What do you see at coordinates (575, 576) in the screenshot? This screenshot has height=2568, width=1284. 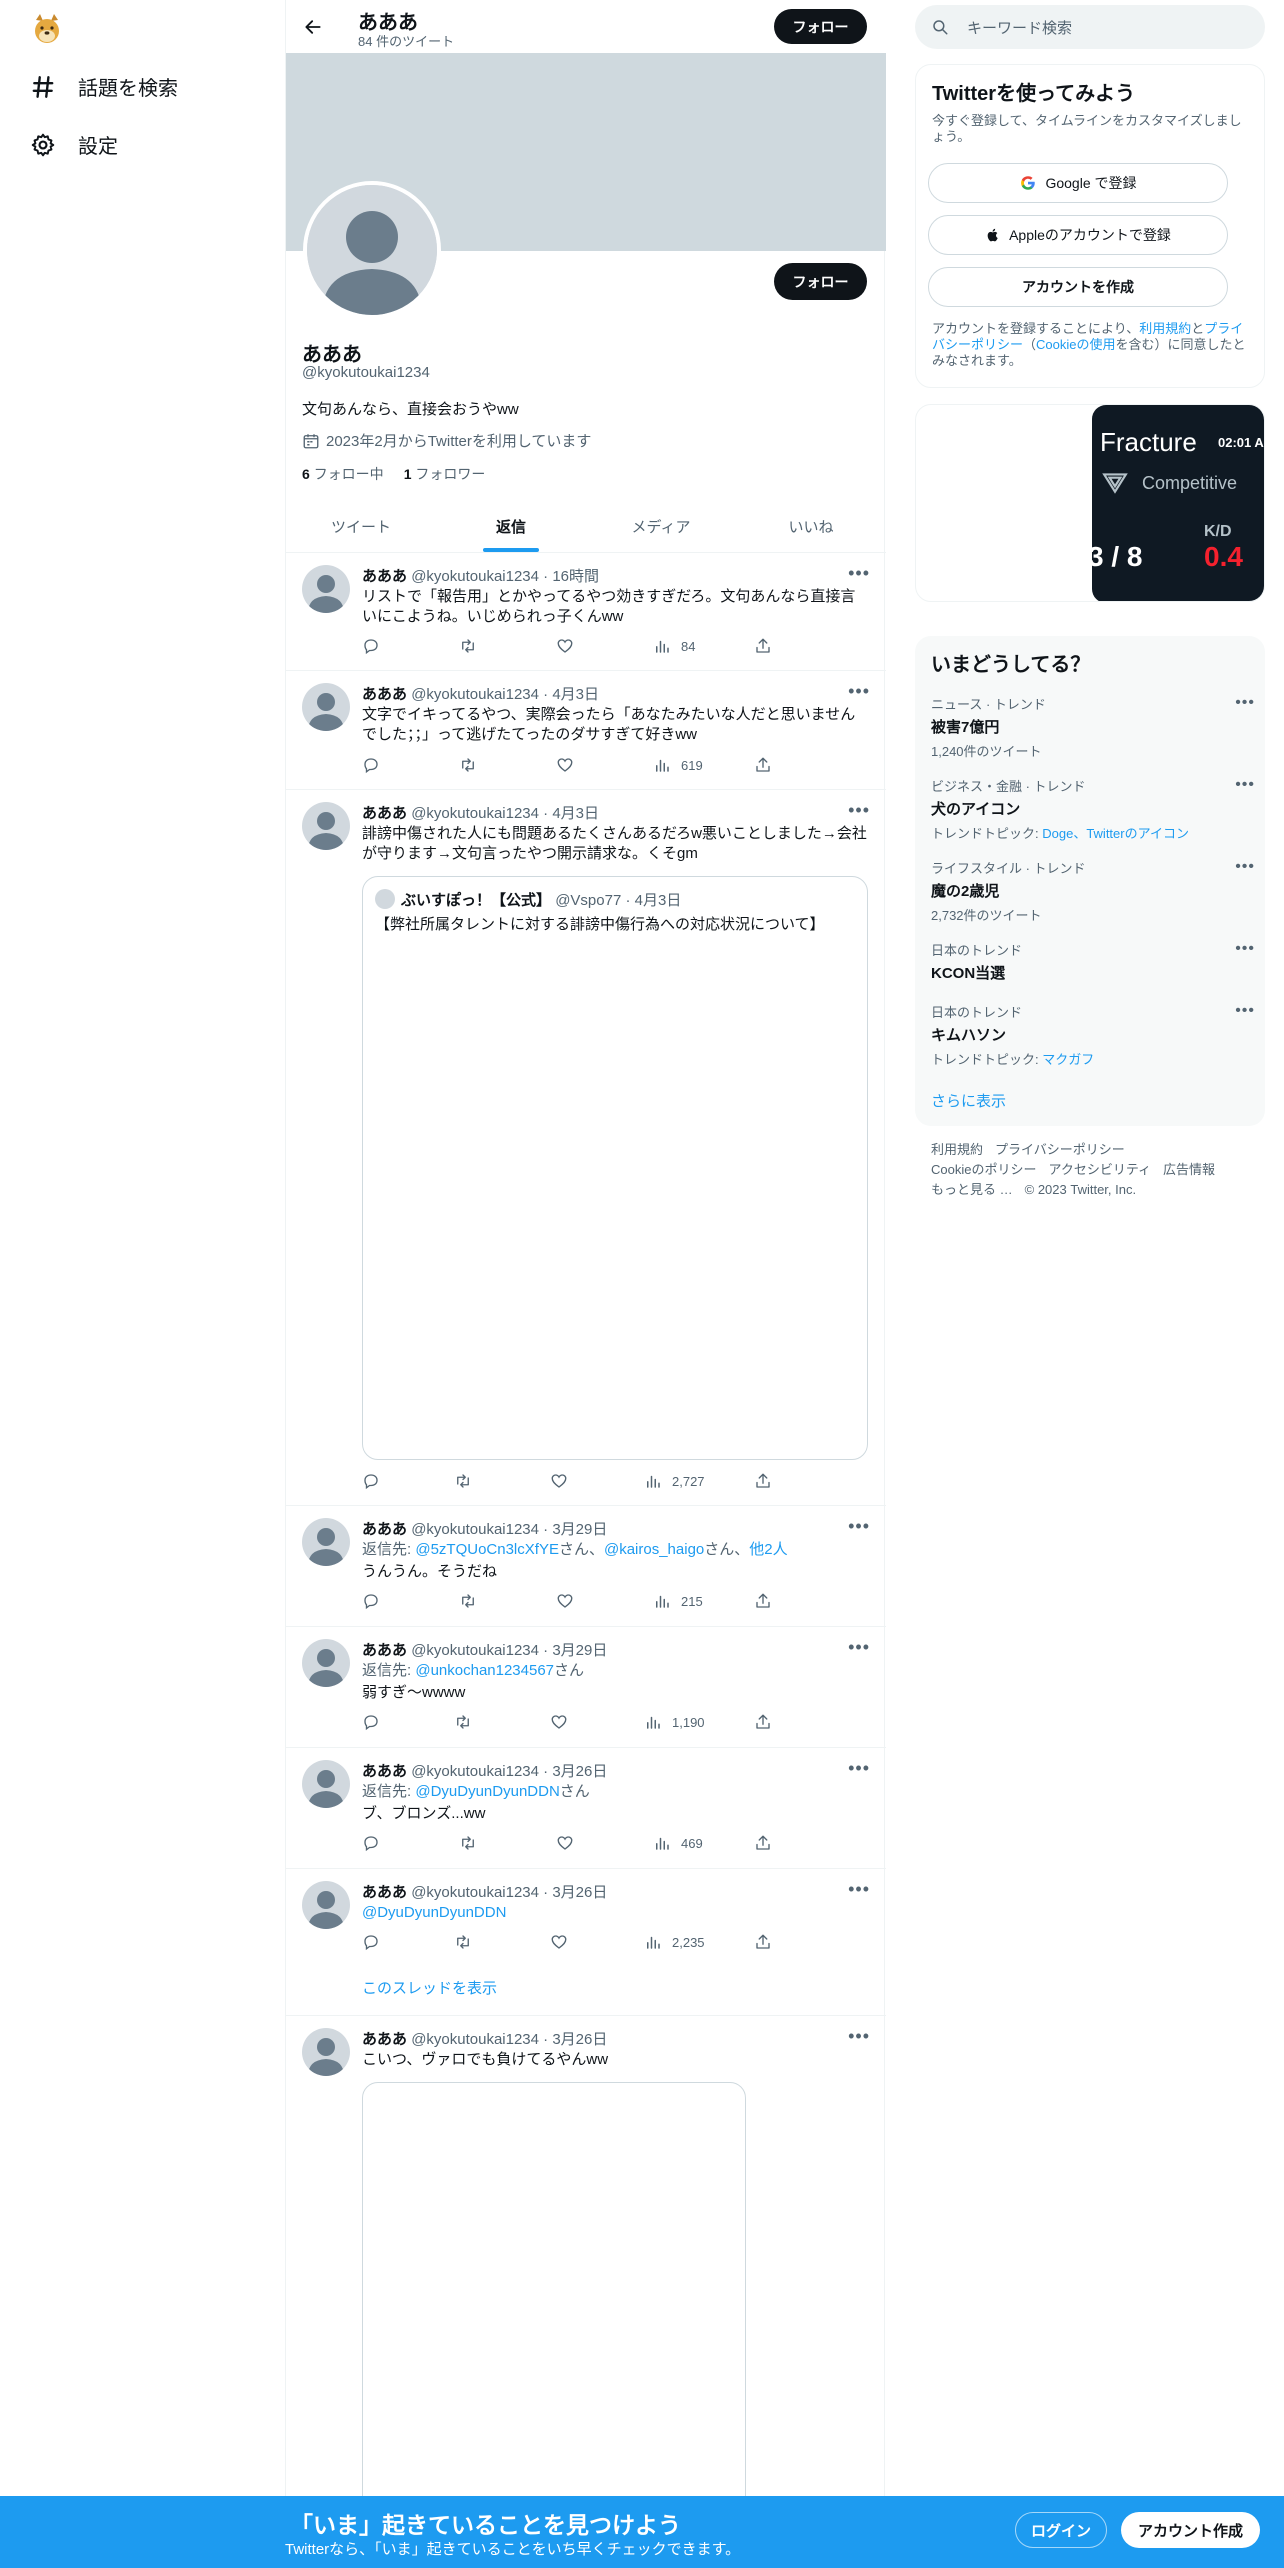 I see `tweet-time: 16時間` at bounding box center [575, 576].